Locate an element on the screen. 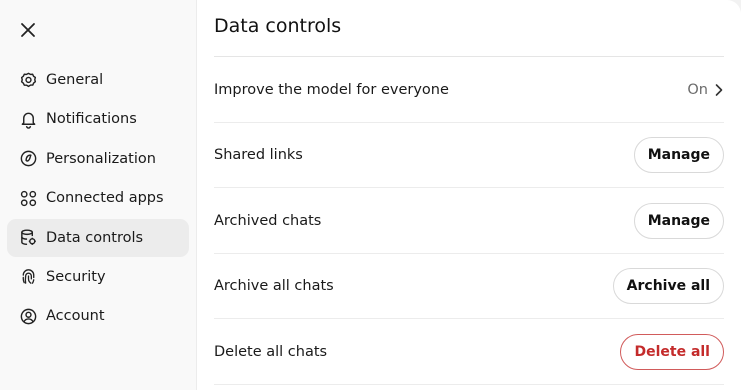 This screenshot has width=741, height=390. sidebar-item-label: Account is located at coordinates (75, 316).